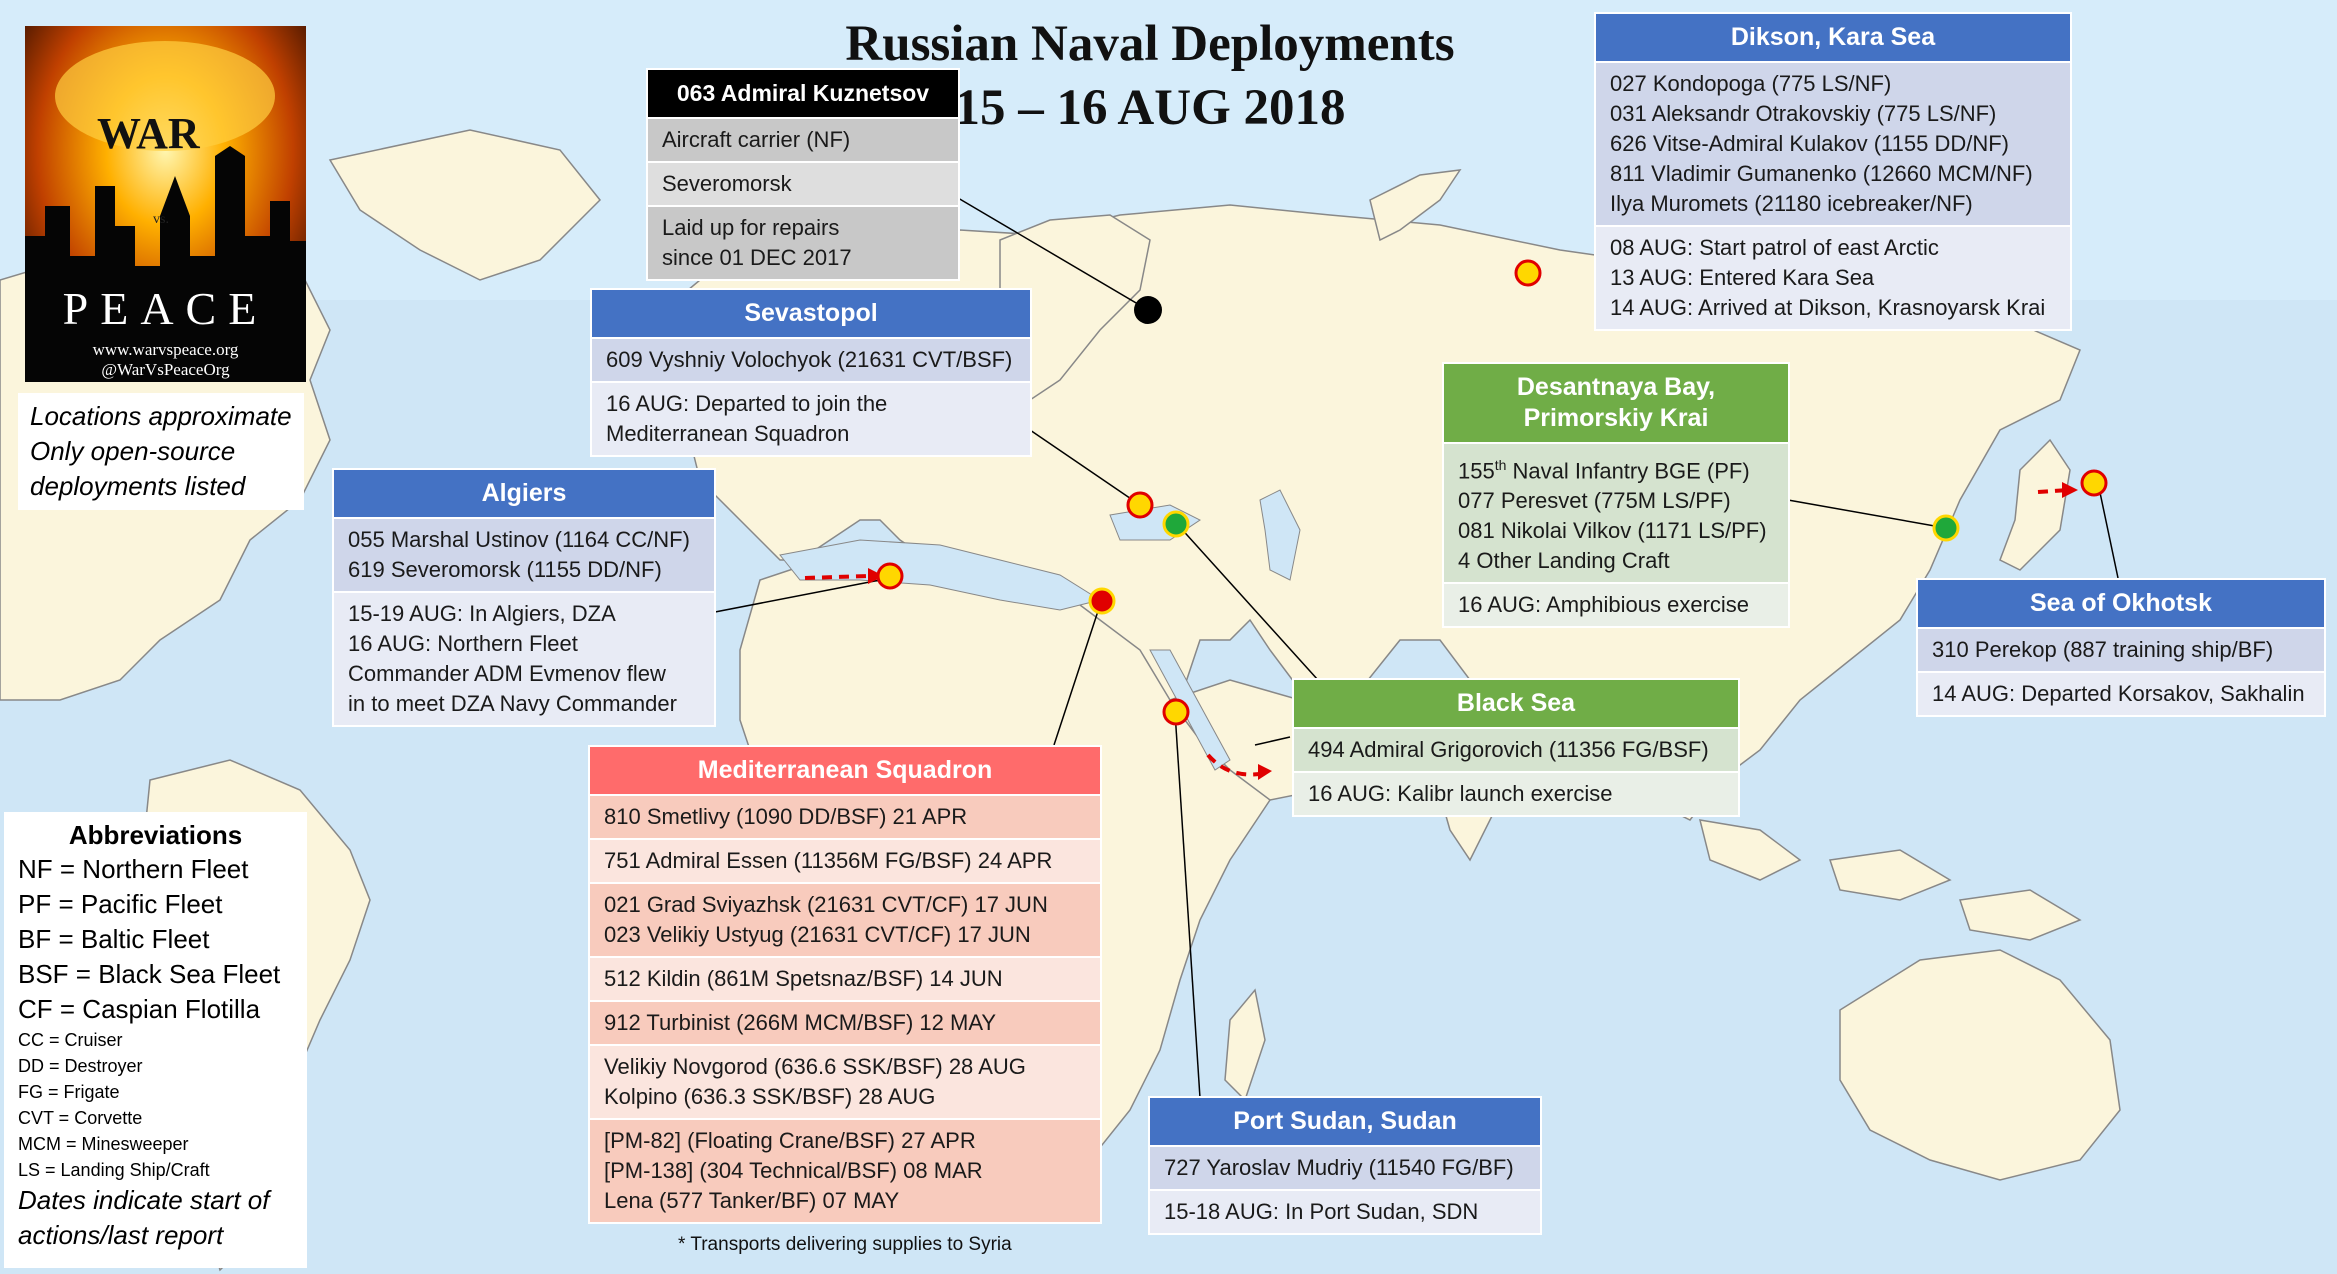 The height and width of the screenshot is (1274, 2337). Describe the element at coordinates (845, 1024) in the screenshot. I see `med-group: 912 Turbinist (266M MCM/BSF) 12 MAY` at that location.